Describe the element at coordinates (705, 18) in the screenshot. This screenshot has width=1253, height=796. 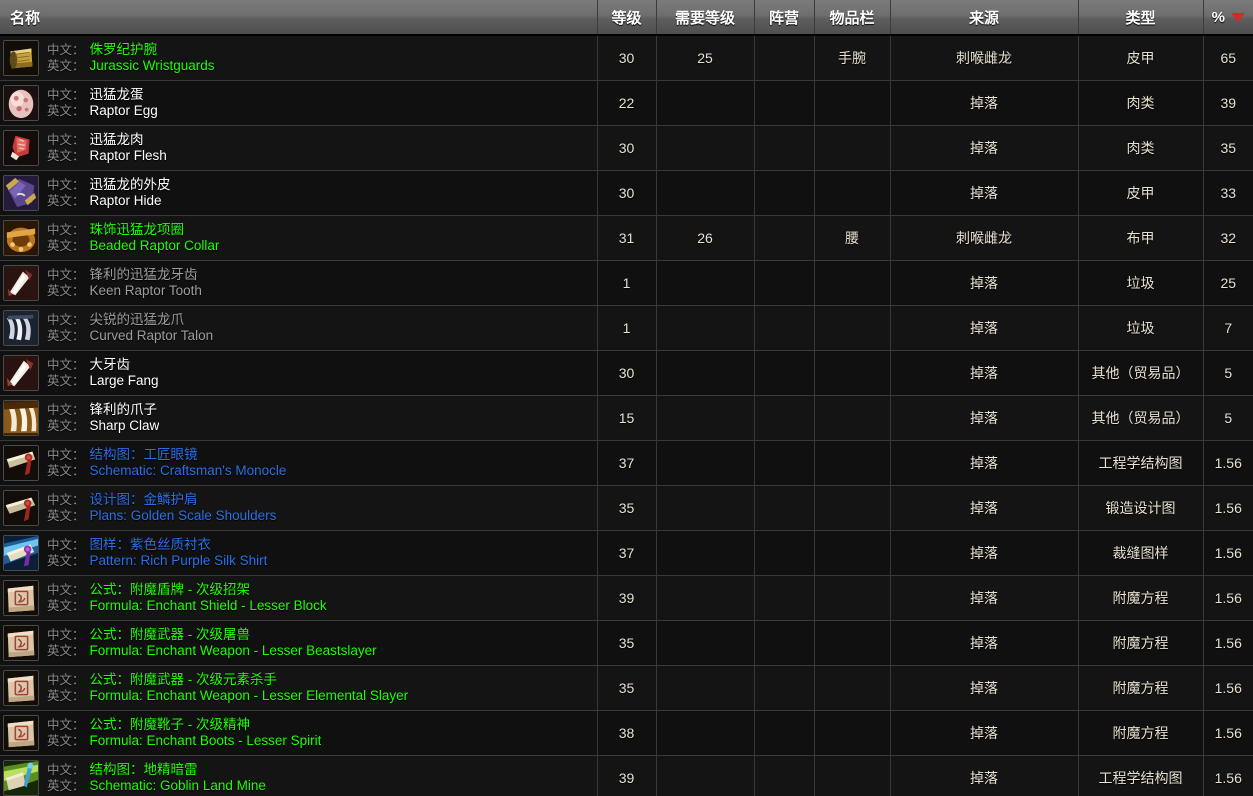
I see `column-header-required-level: 需要等级` at that location.